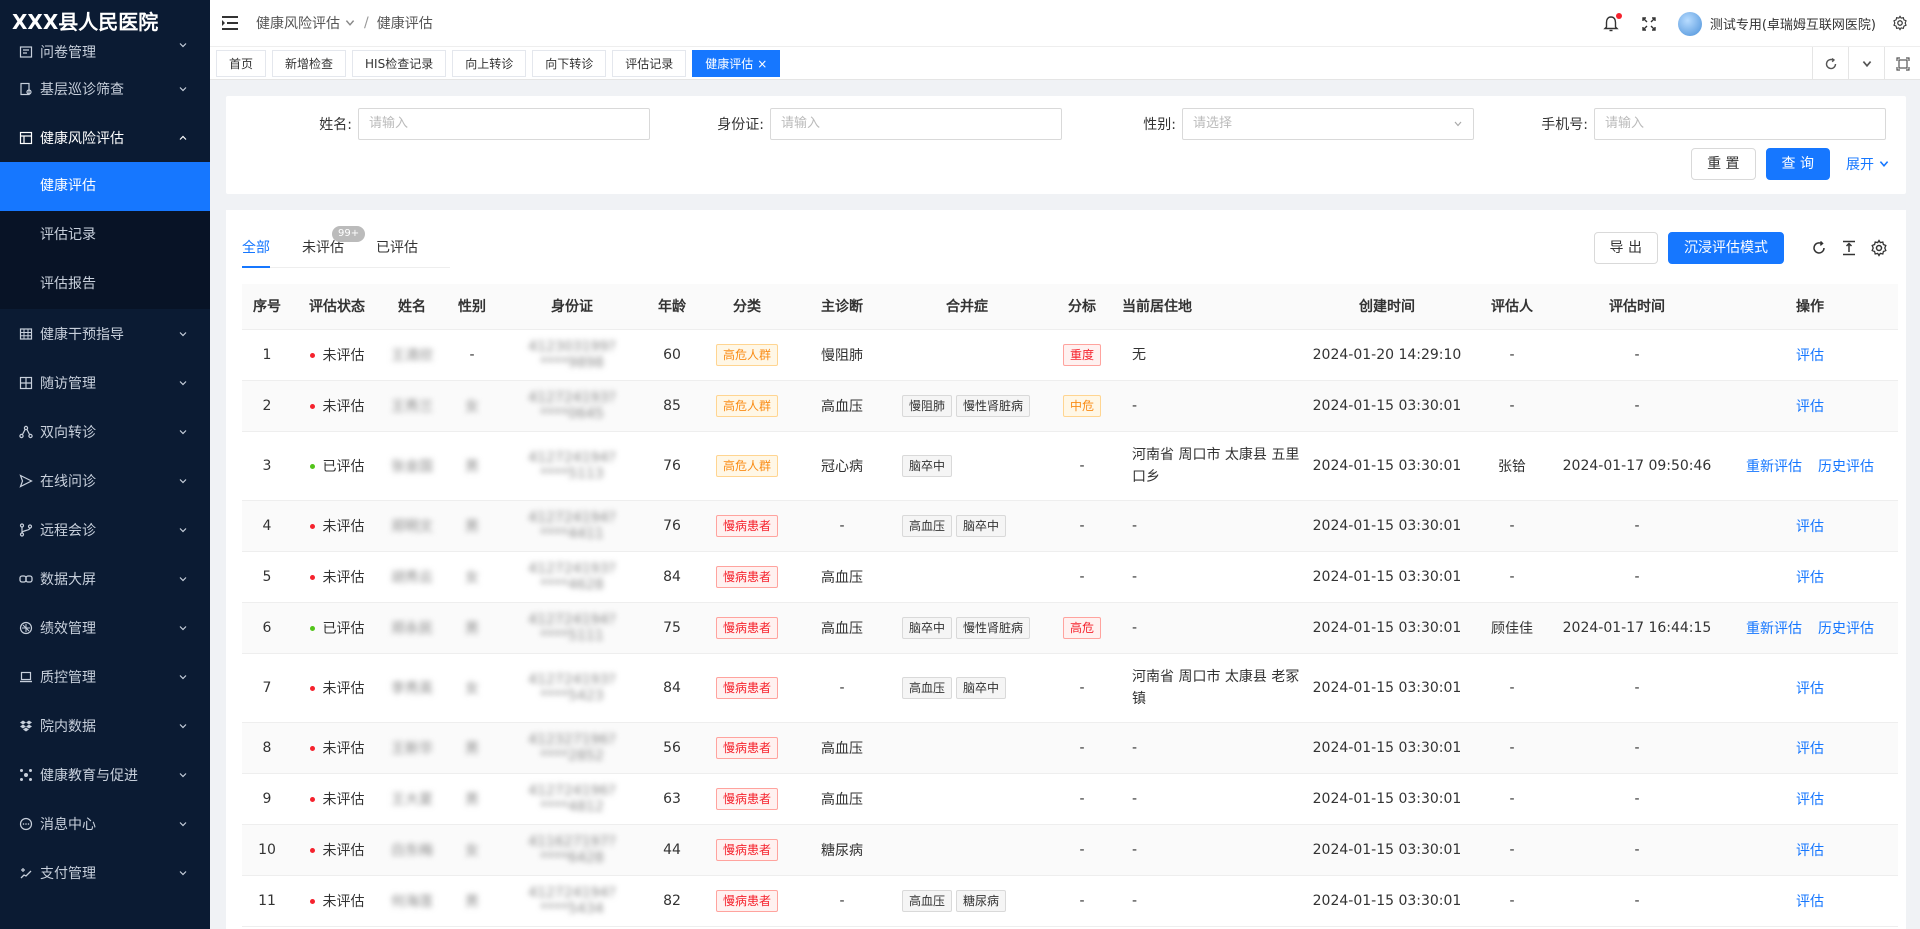 The height and width of the screenshot is (929, 1920). I want to click on tab-dropdown-icon, so click(1866, 63).